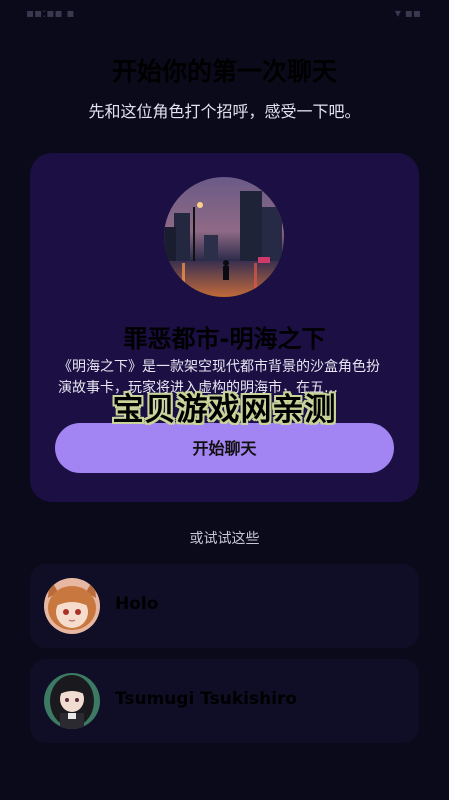  Describe the element at coordinates (137, 604) in the screenshot. I see `character-name: Holo` at that location.